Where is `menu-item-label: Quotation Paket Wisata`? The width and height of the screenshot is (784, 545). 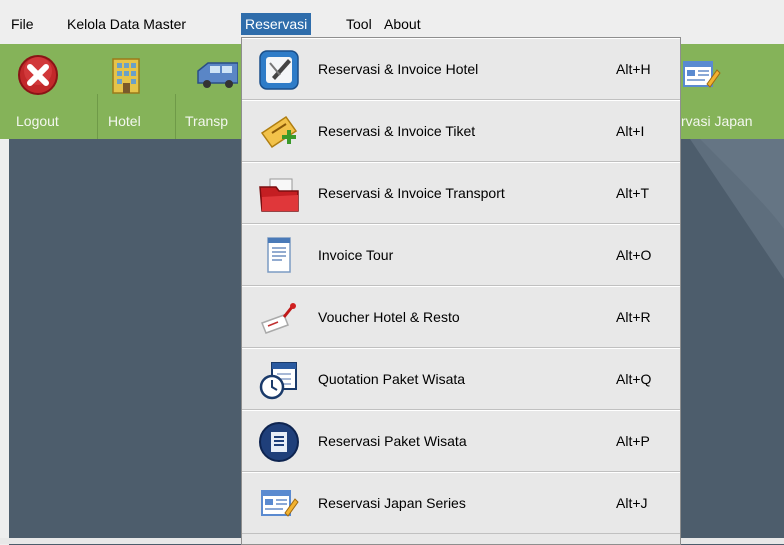 menu-item-label: Quotation Paket Wisata is located at coordinates (392, 379).